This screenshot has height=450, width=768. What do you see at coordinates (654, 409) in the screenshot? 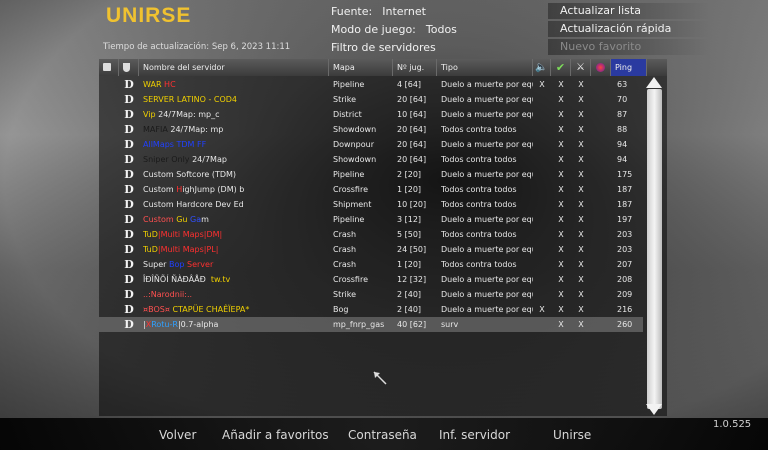
I see `scroll-down-icon` at bounding box center [654, 409].